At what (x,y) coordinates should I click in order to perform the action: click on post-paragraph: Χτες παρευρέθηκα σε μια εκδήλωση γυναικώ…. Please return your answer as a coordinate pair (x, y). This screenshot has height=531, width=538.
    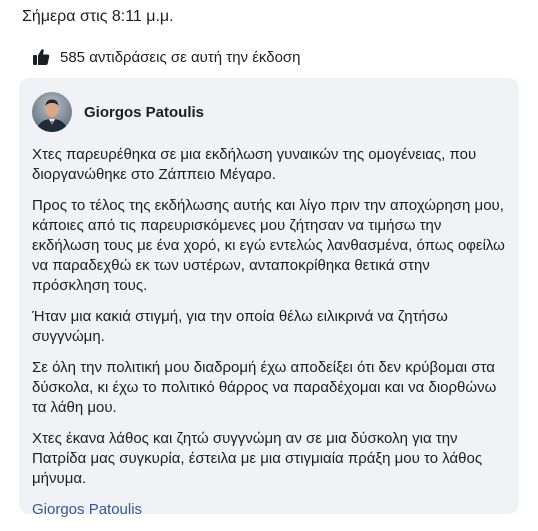
    Looking at the image, I should click on (254, 164).